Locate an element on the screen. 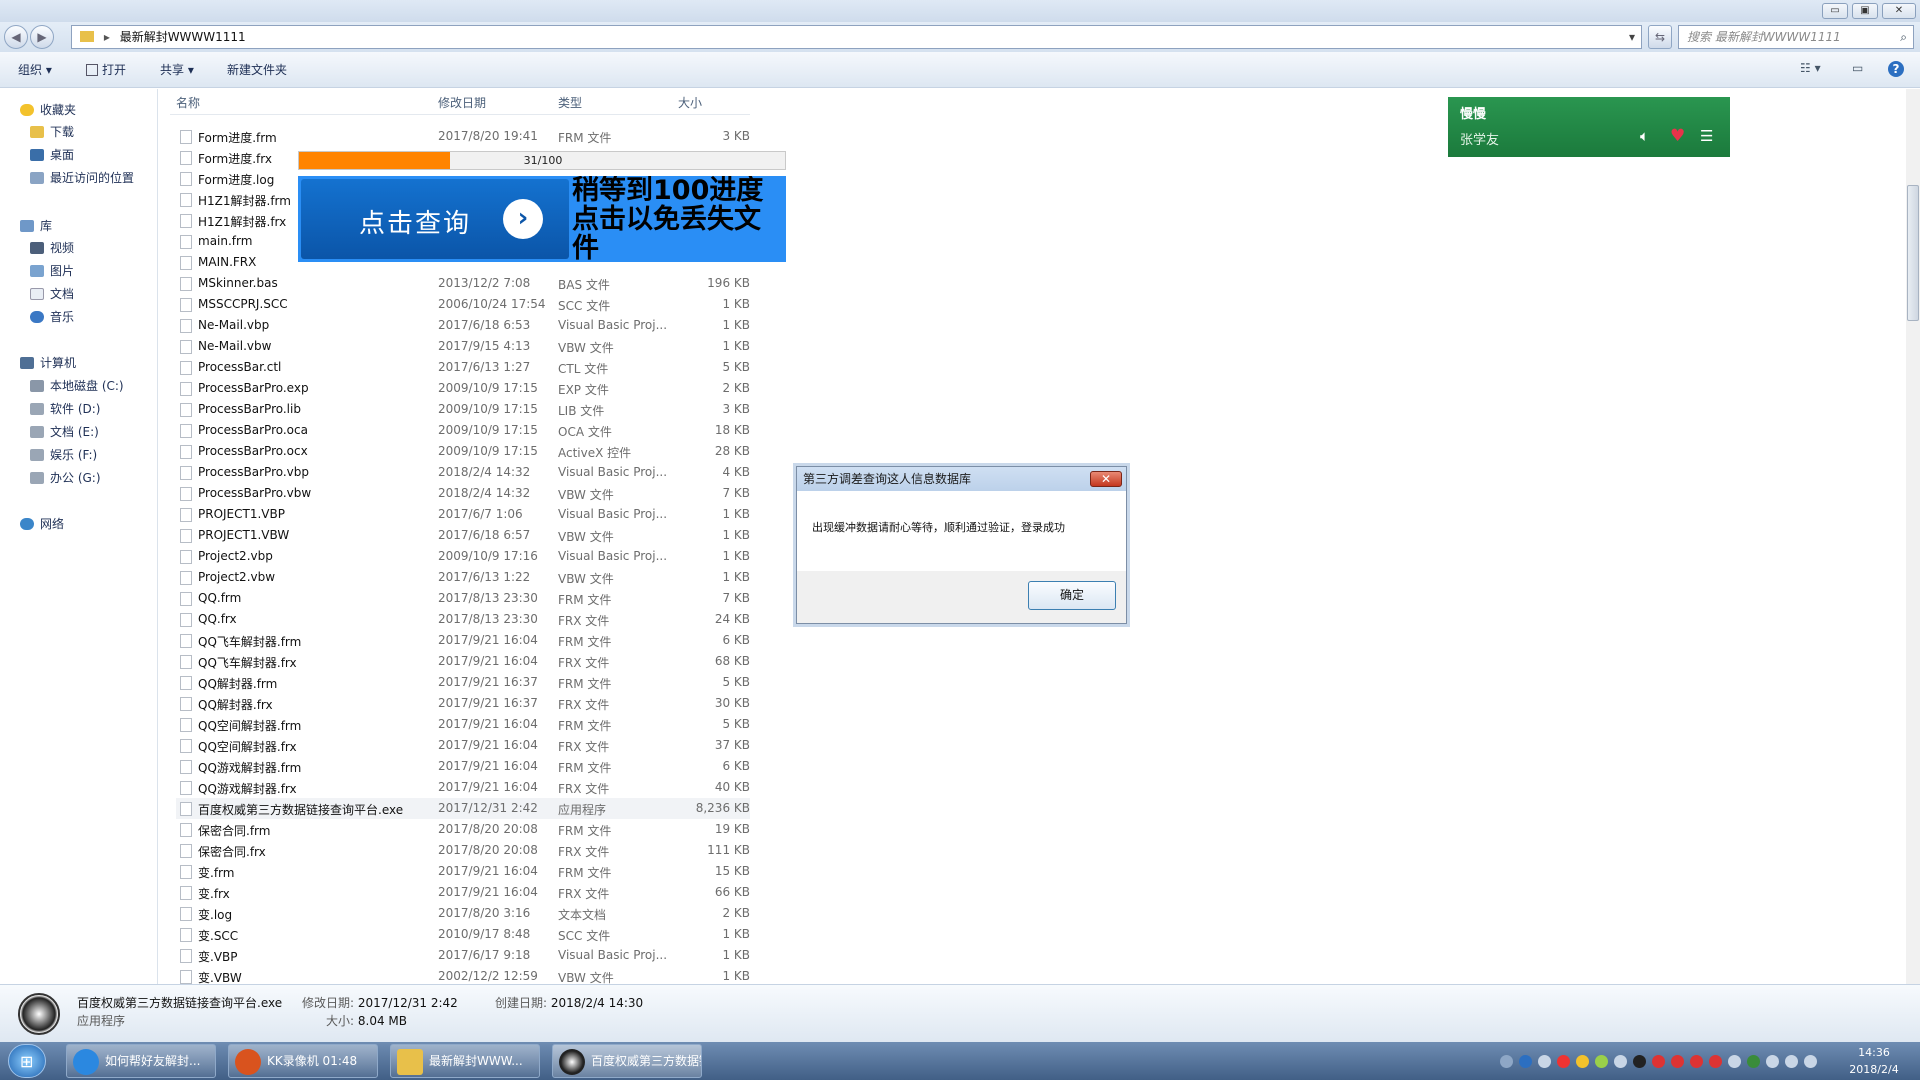 The width and height of the screenshot is (1920, 1080). file-row: Ne-Mail.vbw 2017/9/15 4:13 VBW 文件 1 KB is located at coordinates (463, 346).